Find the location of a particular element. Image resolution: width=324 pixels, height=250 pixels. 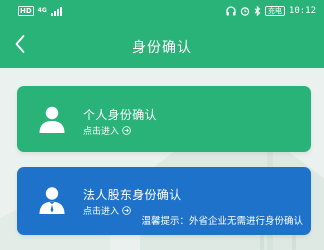

personal-enter-link: 点击进入 is located at coordinates (107, 130).